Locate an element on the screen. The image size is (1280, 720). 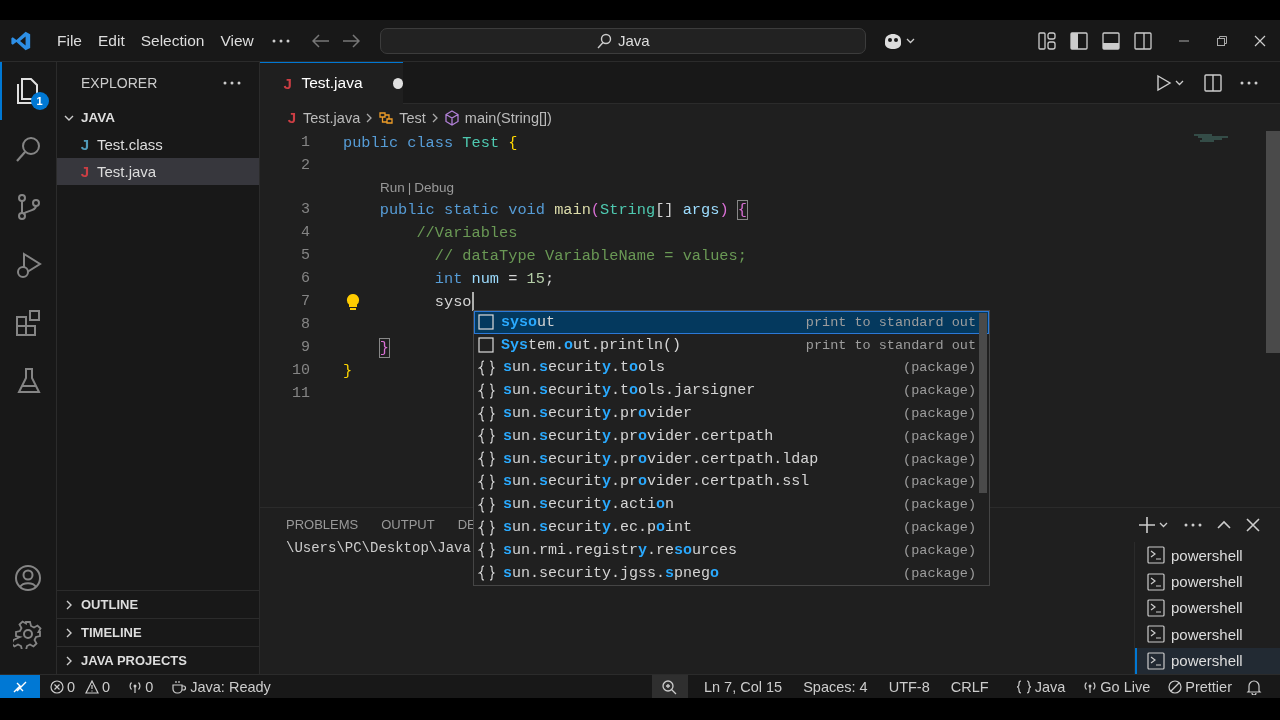
tab-label: Test.java is located at coordinates (332, 83).